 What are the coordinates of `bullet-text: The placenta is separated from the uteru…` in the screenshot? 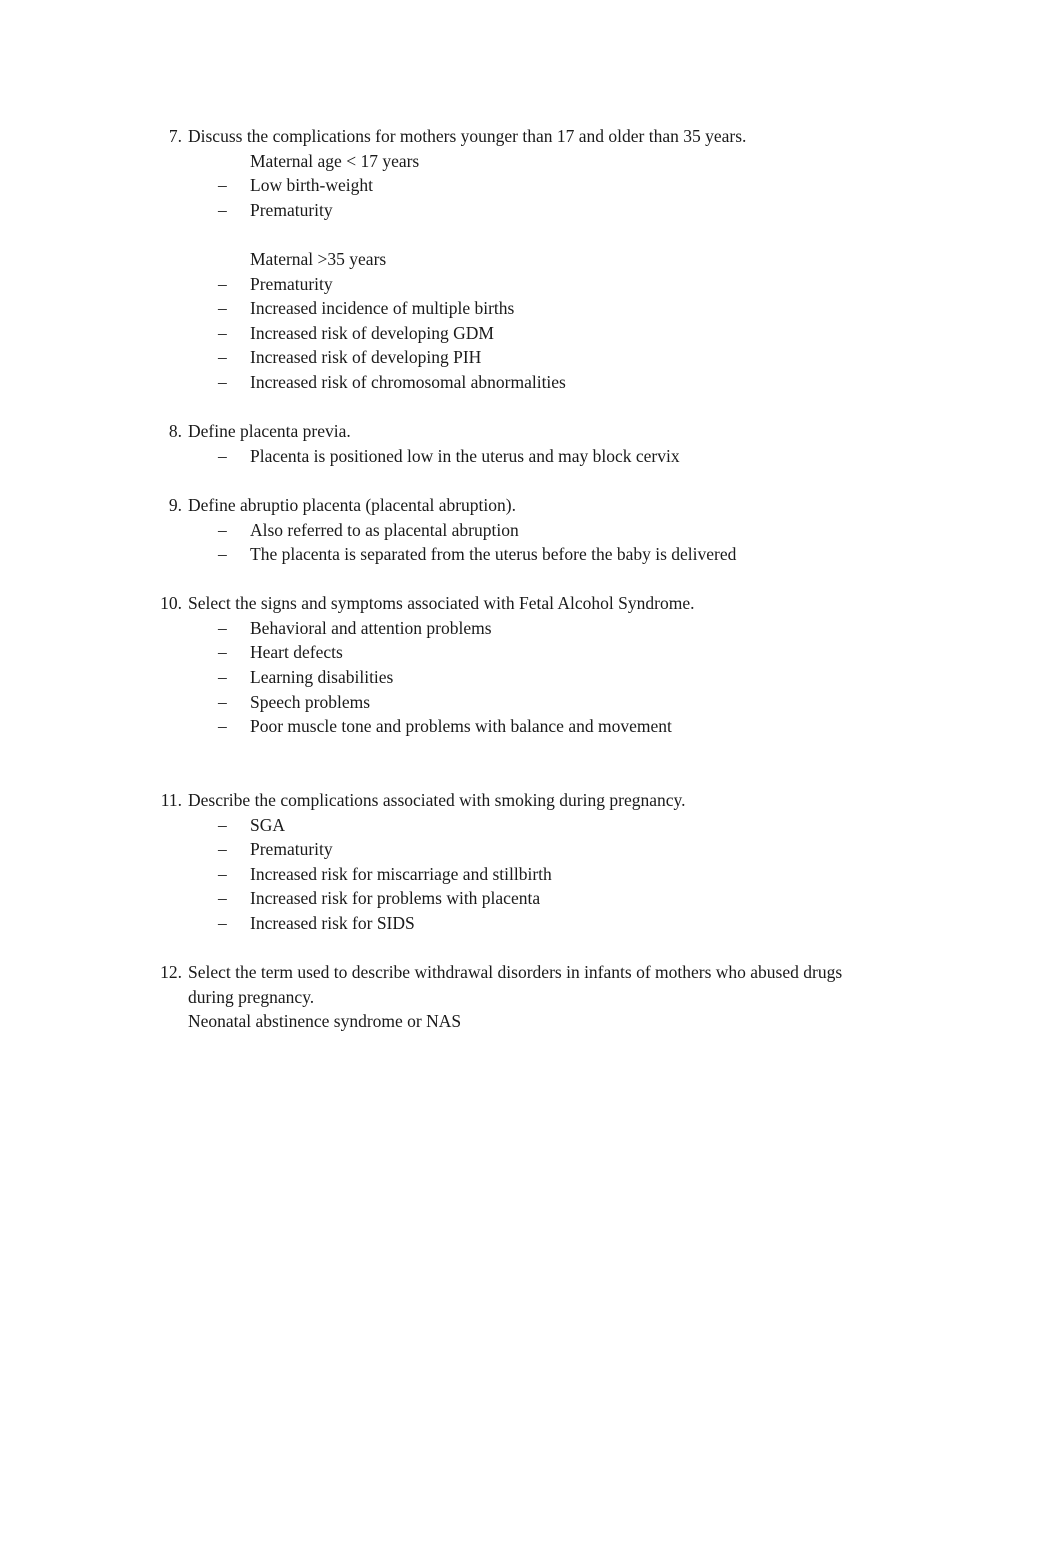 It's located at (493, 554).